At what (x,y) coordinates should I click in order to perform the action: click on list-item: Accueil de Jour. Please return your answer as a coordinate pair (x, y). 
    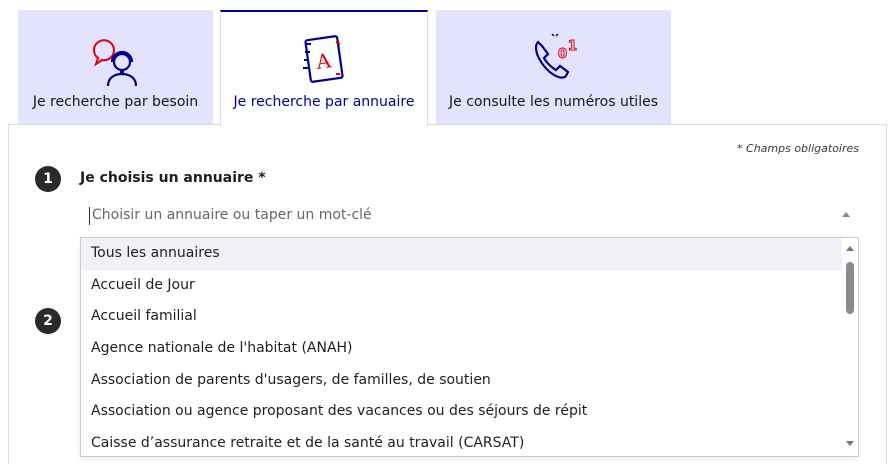
    Looking at the image, I should click on (469, 286).